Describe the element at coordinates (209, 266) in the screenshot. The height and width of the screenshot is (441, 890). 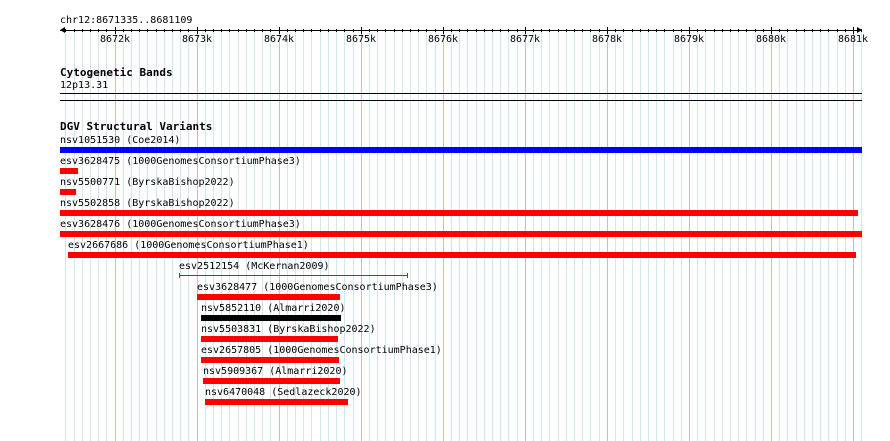
I see `sv-feature-id: esv2512154` at that location.